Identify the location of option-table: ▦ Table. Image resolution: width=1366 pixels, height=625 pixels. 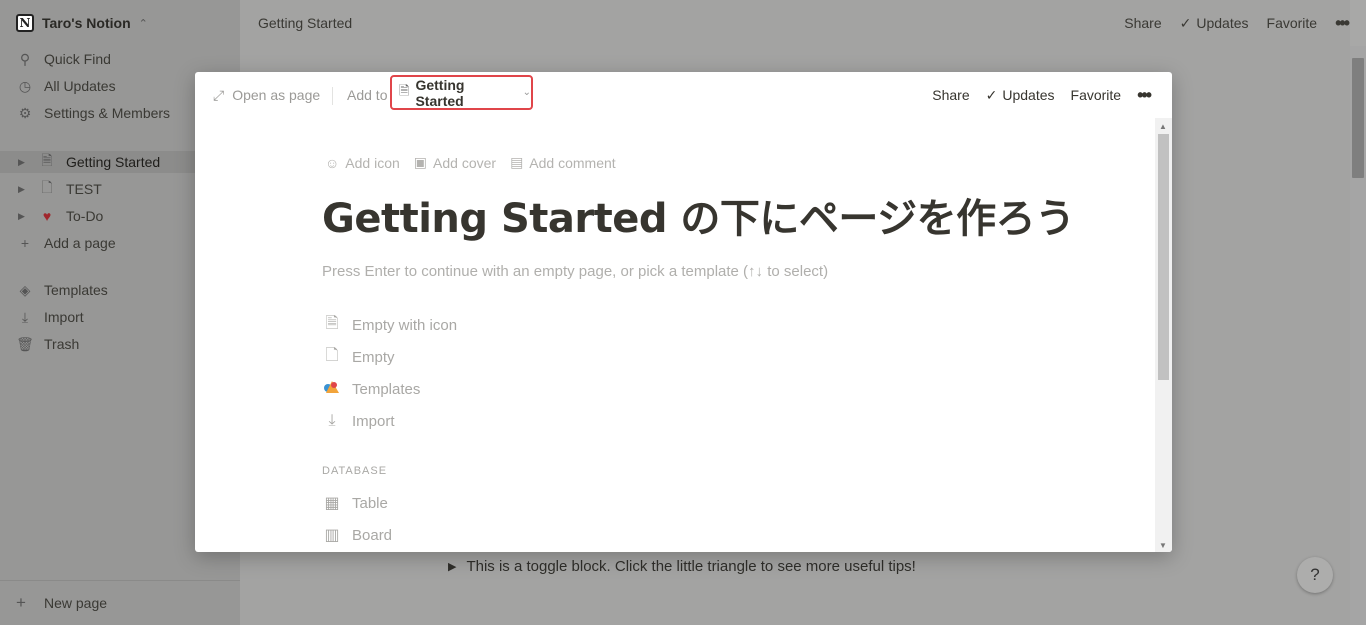
(355, 503).